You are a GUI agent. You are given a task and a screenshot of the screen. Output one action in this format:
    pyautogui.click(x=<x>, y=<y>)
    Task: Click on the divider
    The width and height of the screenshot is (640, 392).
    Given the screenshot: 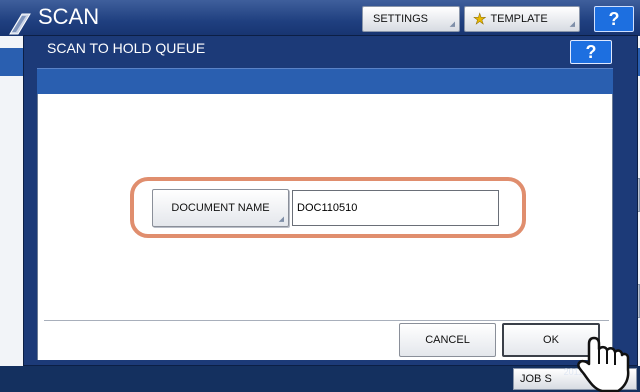 What is the action you would take?
    pyautogui.click(x=326, y=320)
    